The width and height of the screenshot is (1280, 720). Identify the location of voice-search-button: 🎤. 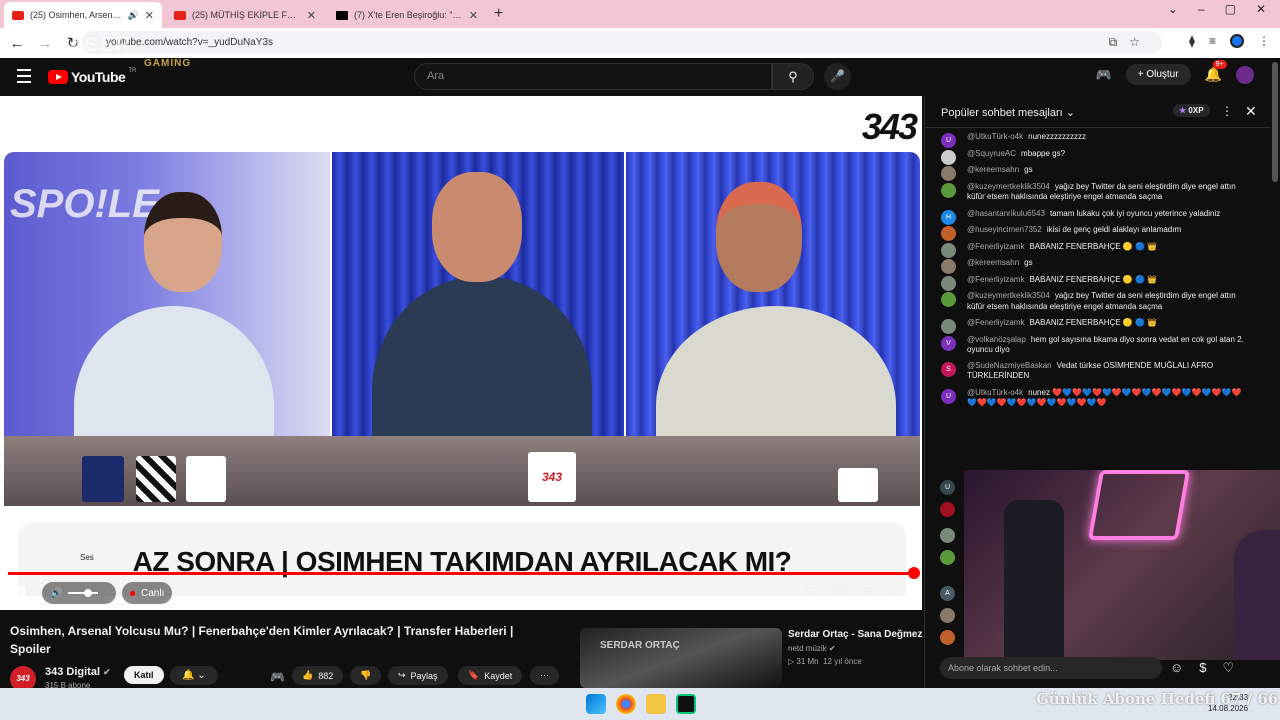
(837, 76).